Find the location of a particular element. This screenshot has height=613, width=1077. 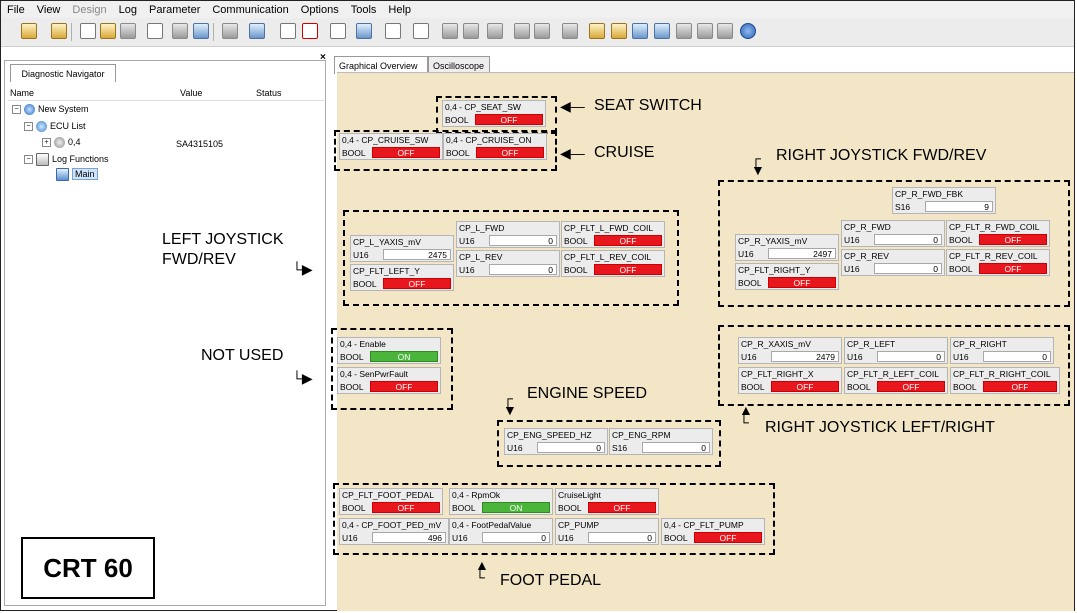

ecu-icon is located at coordinates (59, 143).